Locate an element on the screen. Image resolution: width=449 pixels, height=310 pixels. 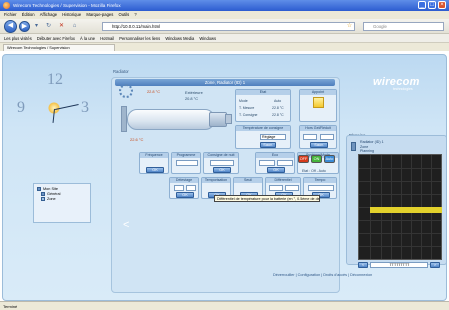
planning-grid is located at coordinates (400, 207).